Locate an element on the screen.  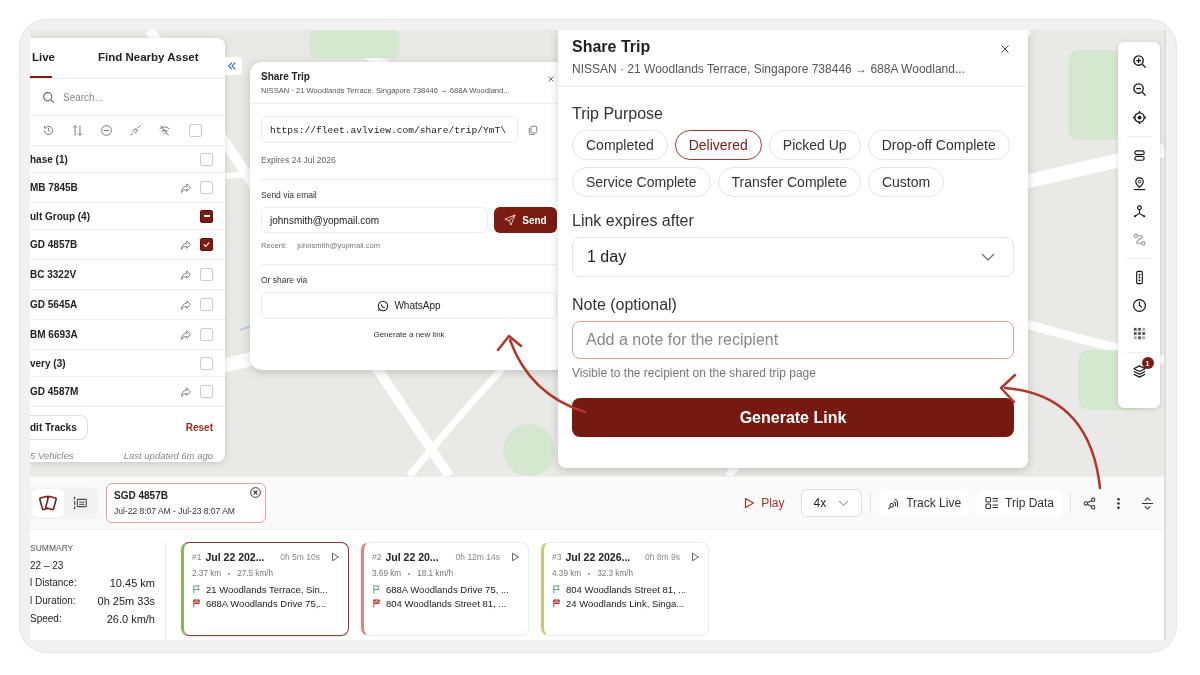
trip-data-button: Trip Data is located at coordinates (1019, 503).